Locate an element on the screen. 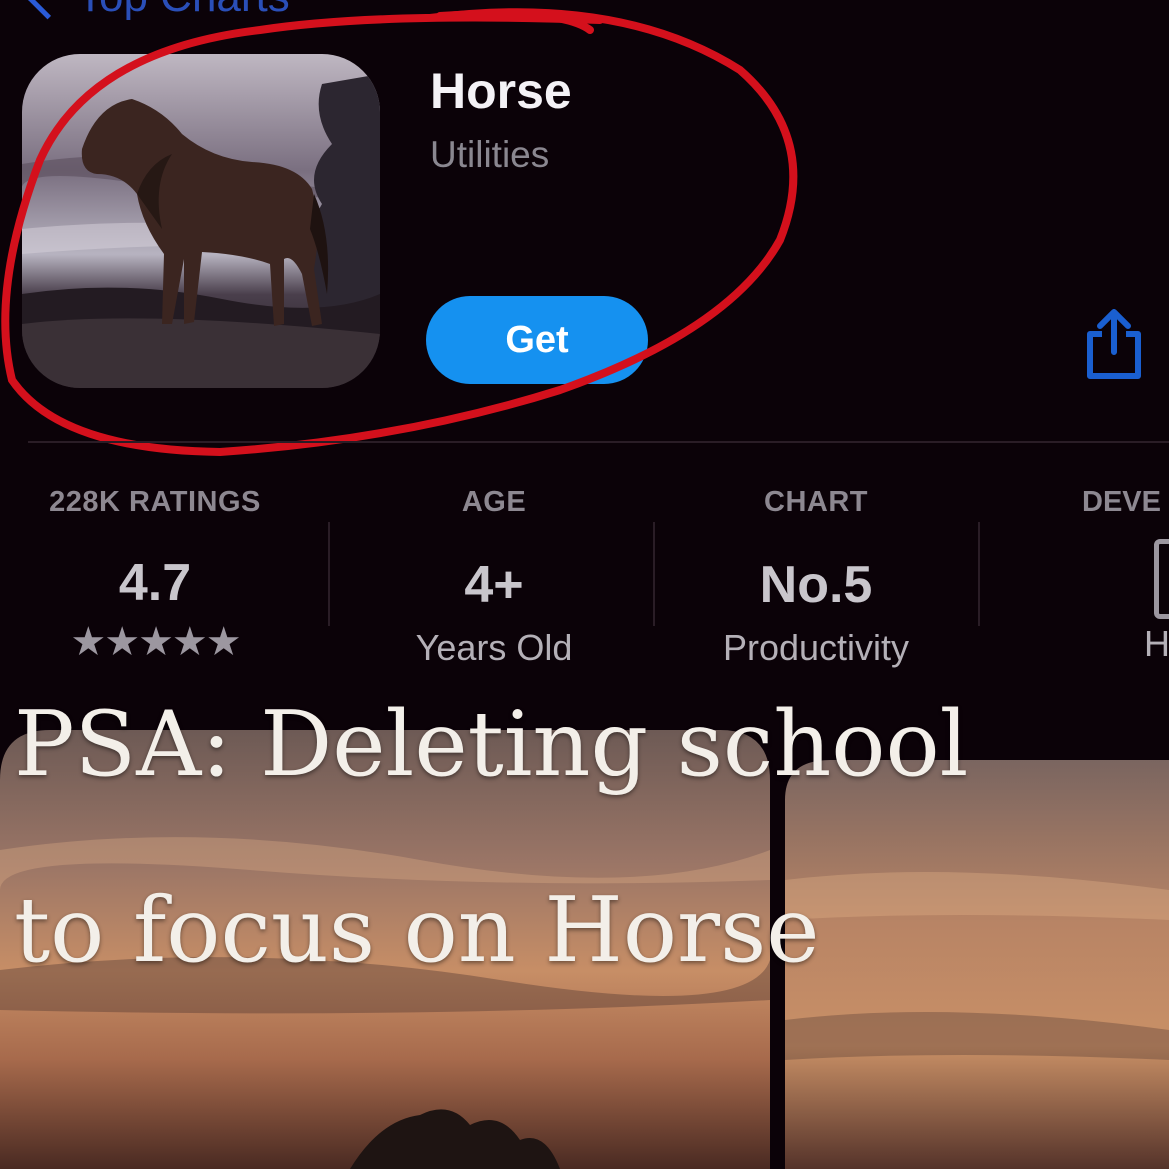 This screenshot has height=1169, width=1169. chart-header: CHART is located at coordinates (816, 502).